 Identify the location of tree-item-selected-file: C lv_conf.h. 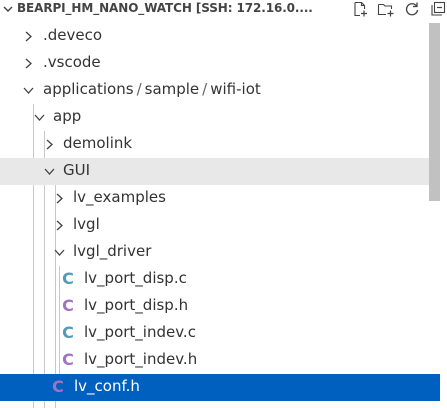
(220, 387).